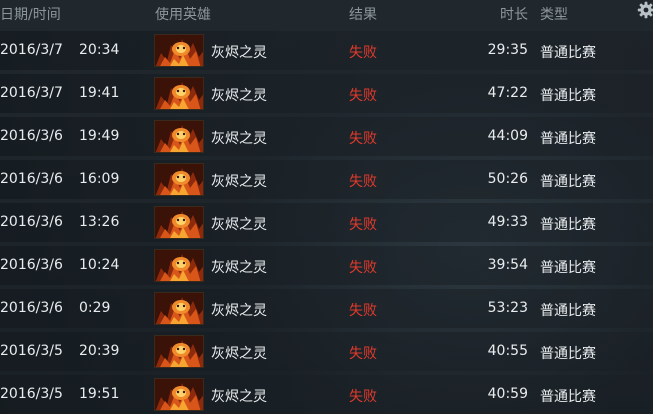  Describe the element at coordinates (99, 394) in the screenshot. I see `match-time: 19:51` at that location.